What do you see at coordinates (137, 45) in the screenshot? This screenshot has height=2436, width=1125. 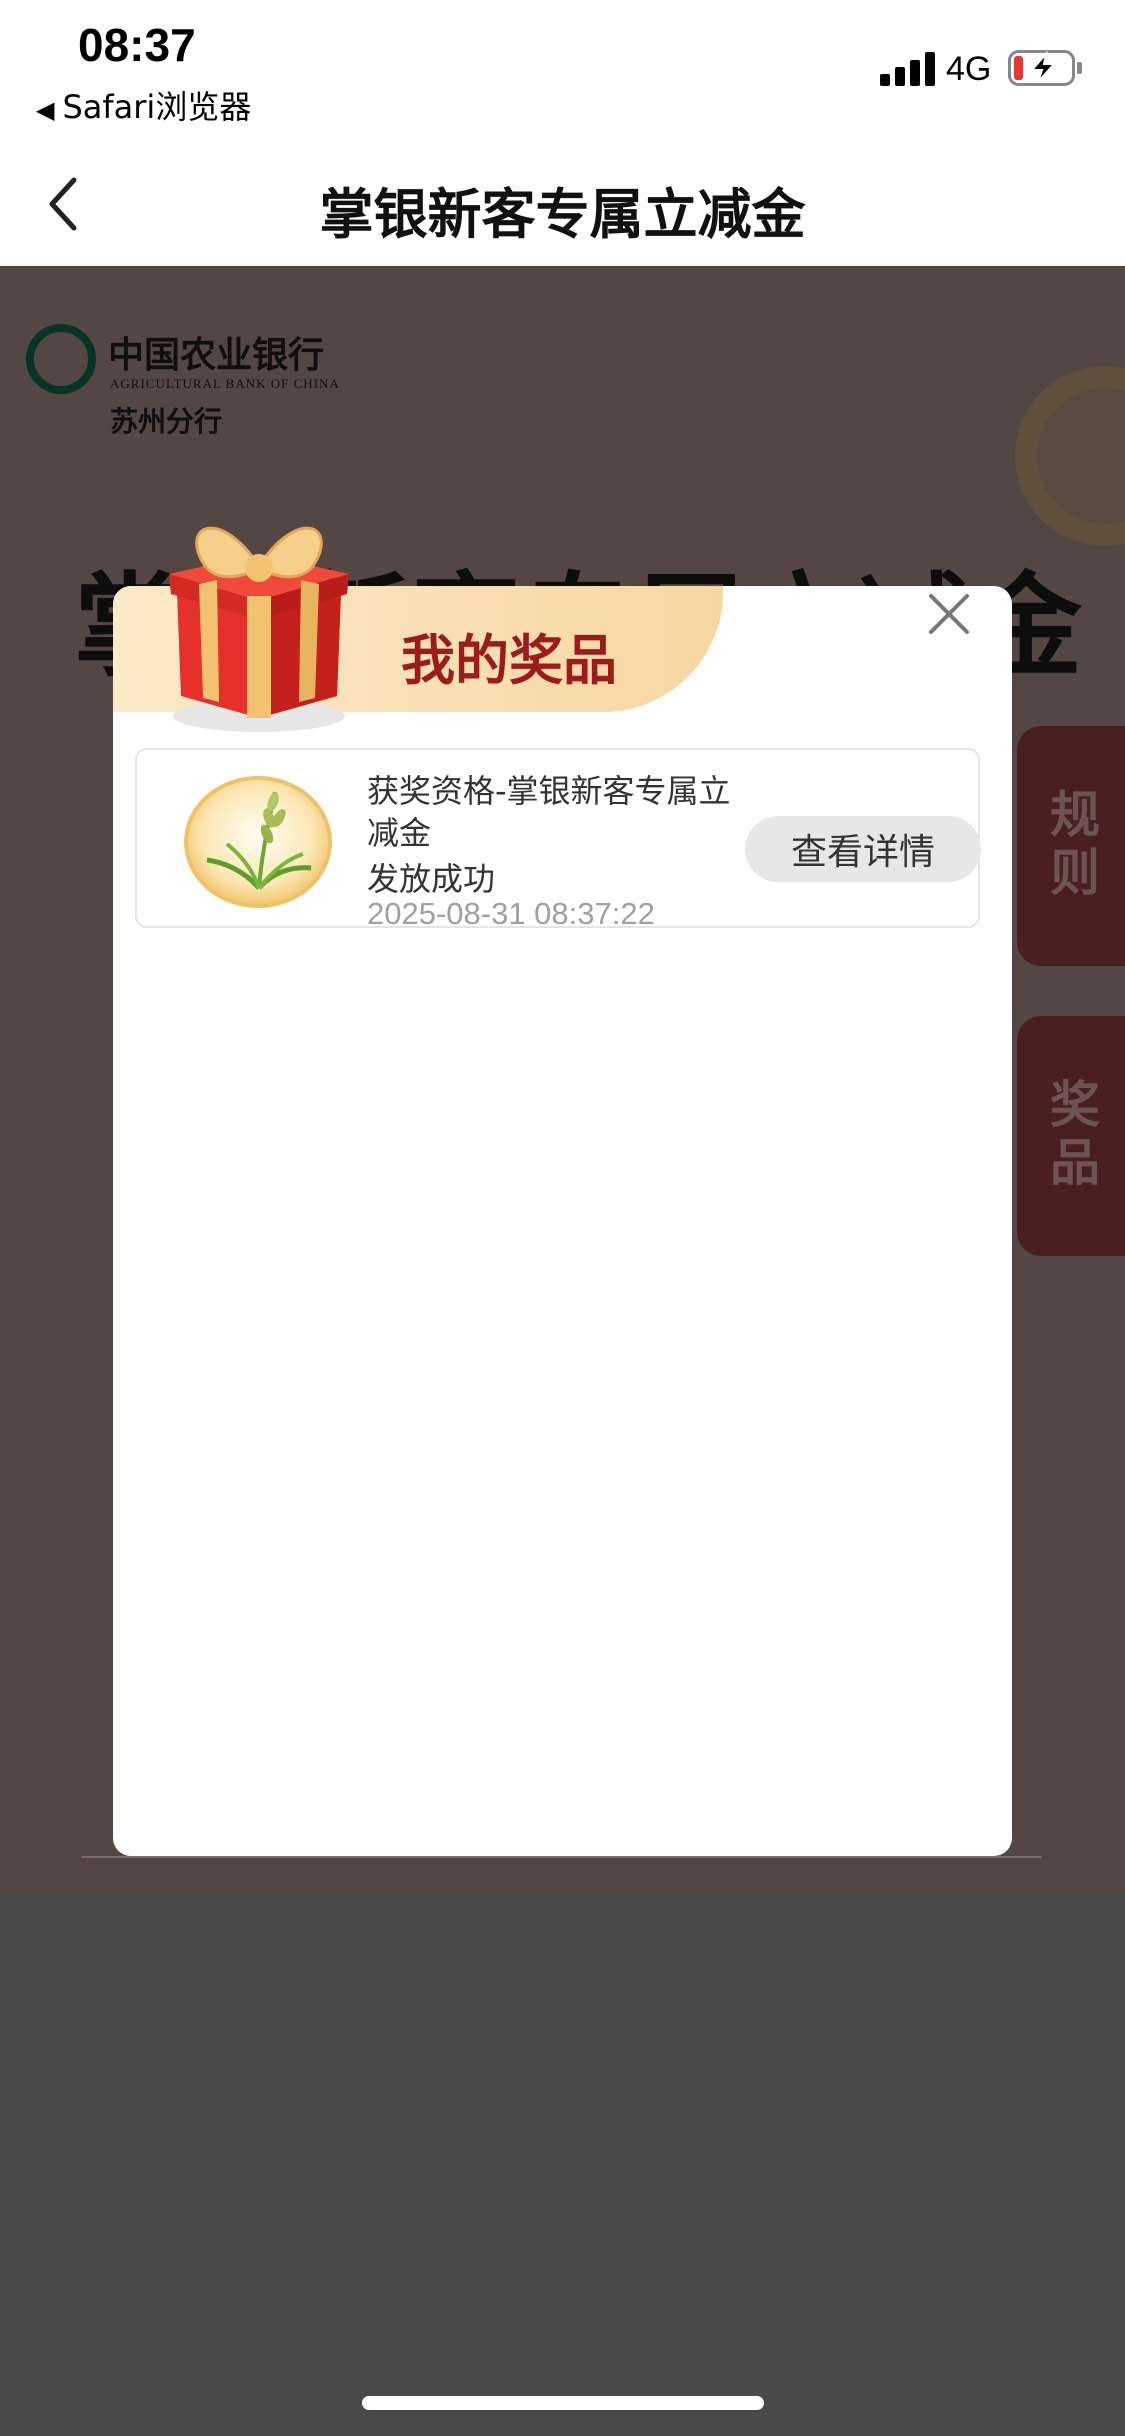 I see `status-time: 08:37` at bounding box center [137, 45].